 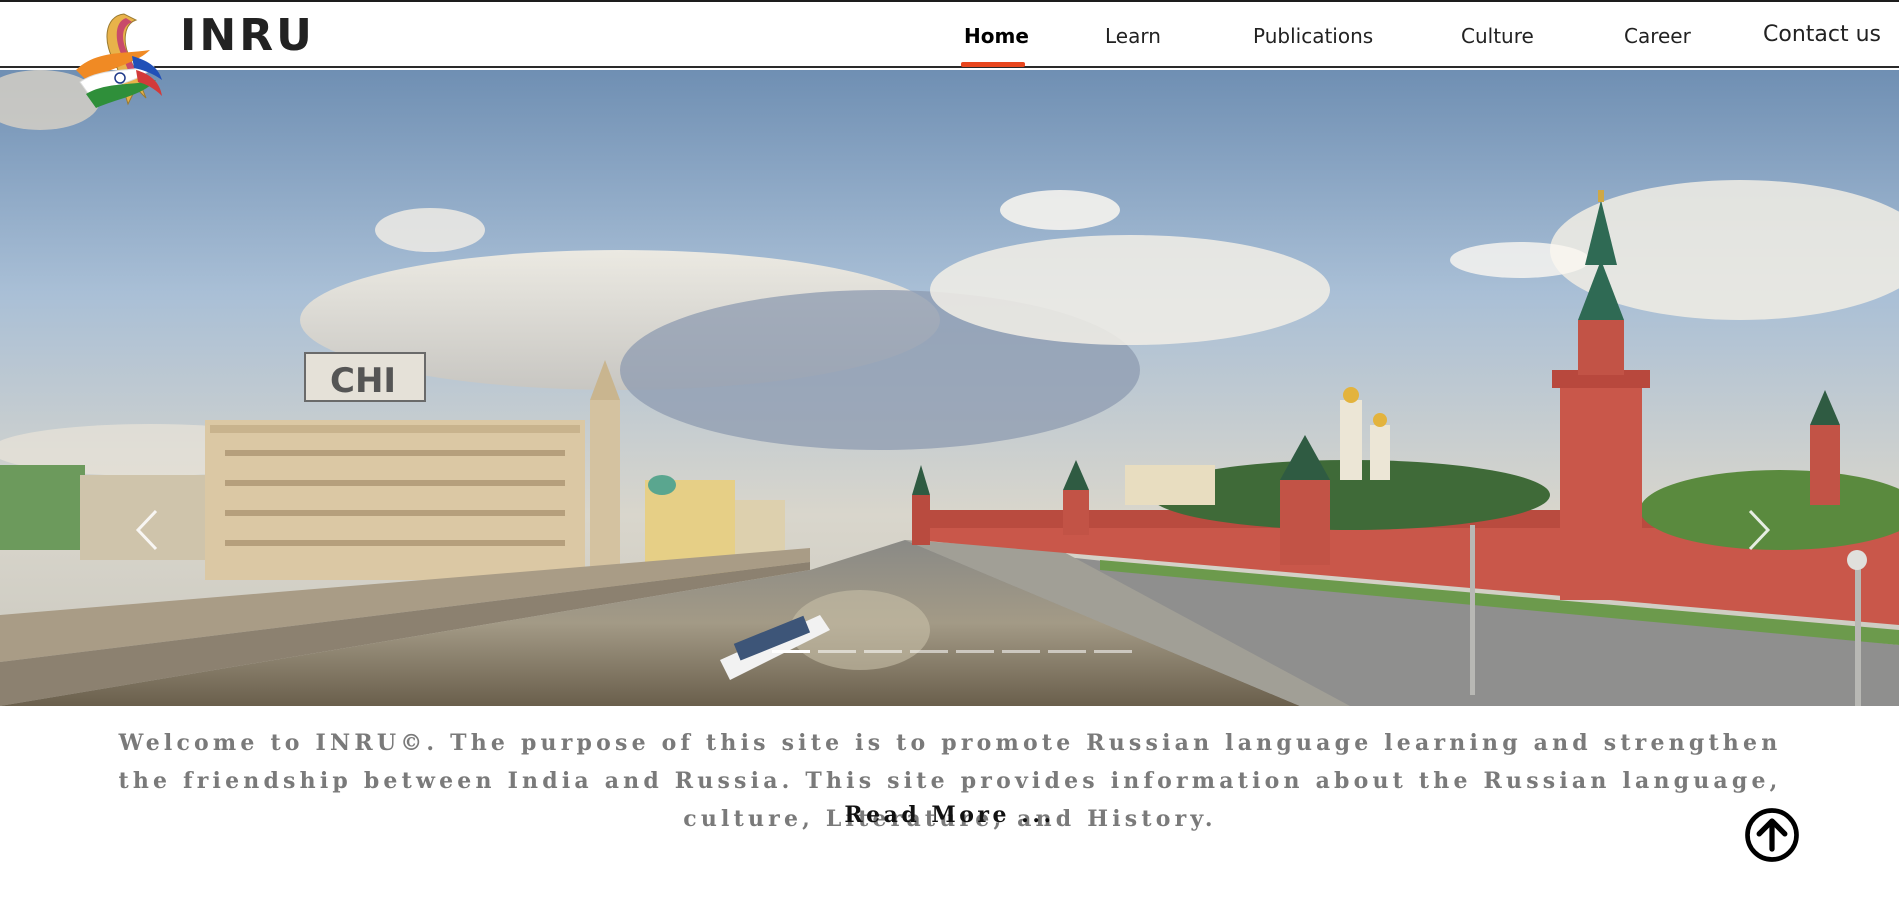 What do you see at coordinates (1822, 34) in the screenshot?
I see `nav-contact: Contact us` at bounding box center [1822, 34].